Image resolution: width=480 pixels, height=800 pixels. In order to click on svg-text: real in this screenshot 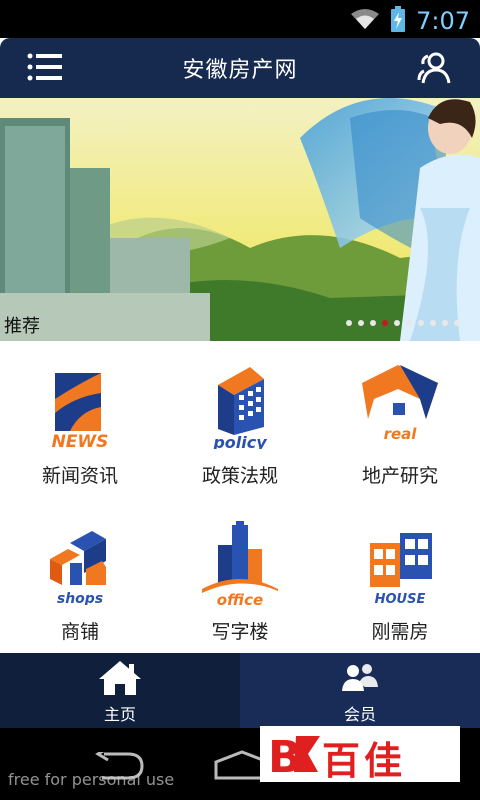, I will do `click(401, 434)`.